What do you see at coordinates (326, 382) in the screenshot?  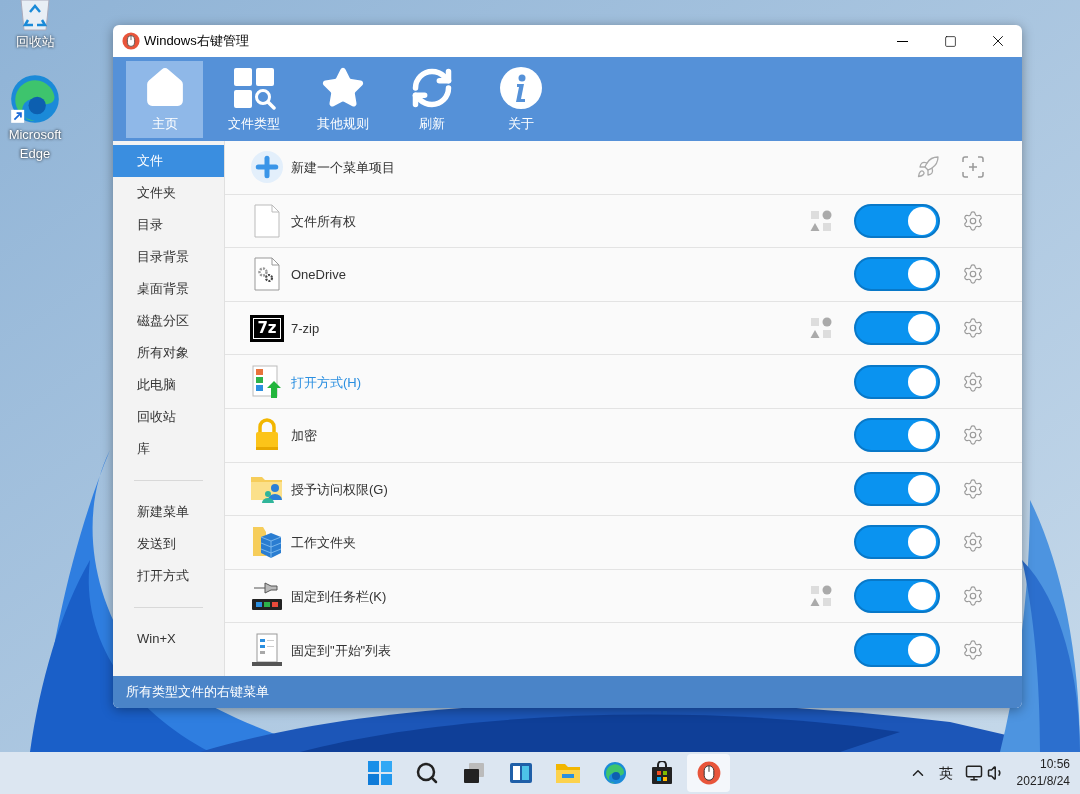 I see `row-label: 打开方式(H)` at bounding box center [326, 382].